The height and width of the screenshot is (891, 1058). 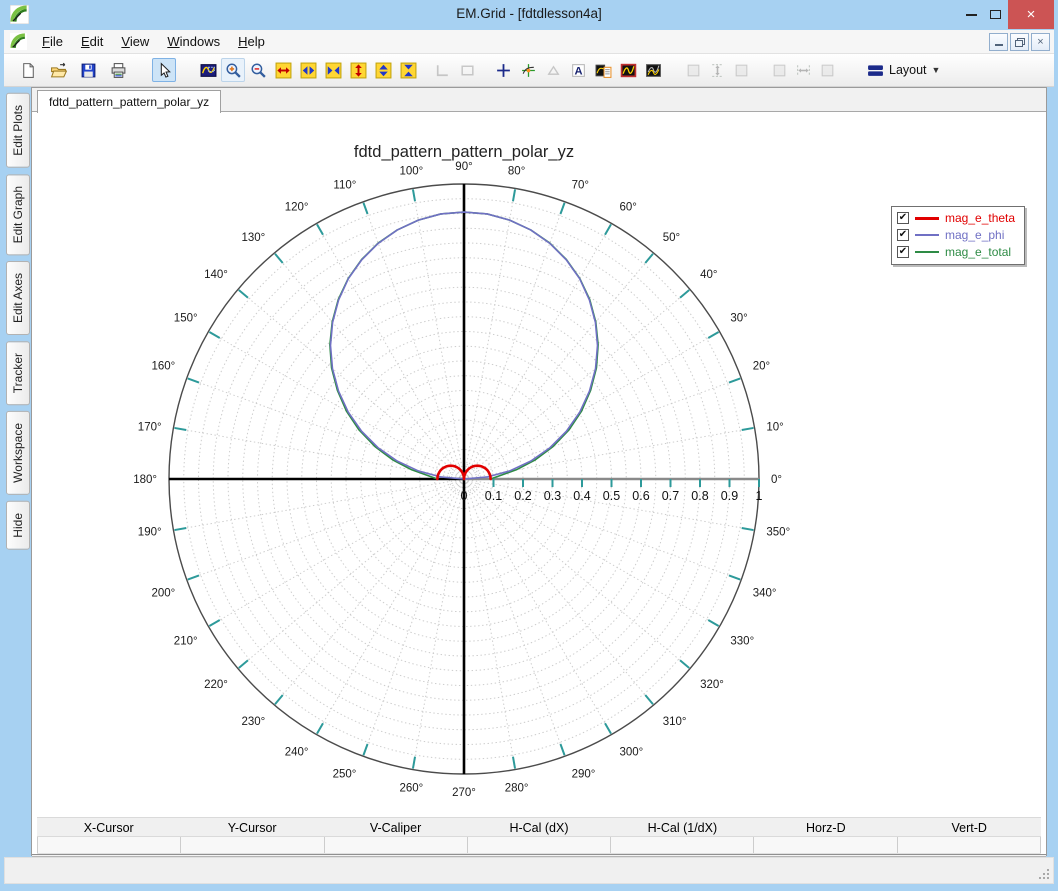 What do you see at coordinates (903, 70) in the screenshot?
I see `layout-button: Layout ▼` at bounding box center [903, 70].